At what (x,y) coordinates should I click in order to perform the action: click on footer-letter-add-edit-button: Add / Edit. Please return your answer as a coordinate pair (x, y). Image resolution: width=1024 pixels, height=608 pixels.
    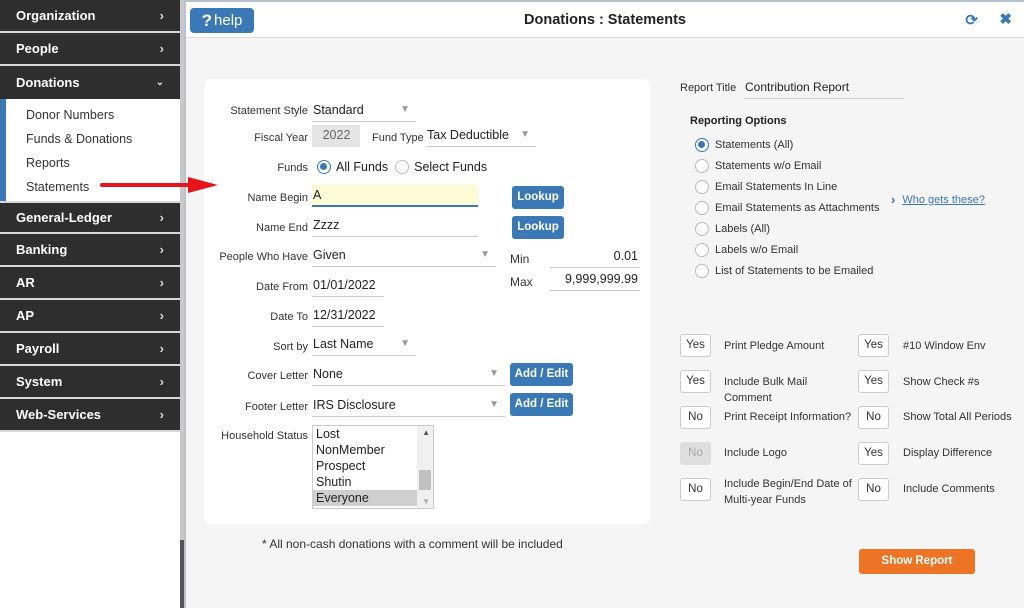
    Looking at the image, I should click on (541, 404).